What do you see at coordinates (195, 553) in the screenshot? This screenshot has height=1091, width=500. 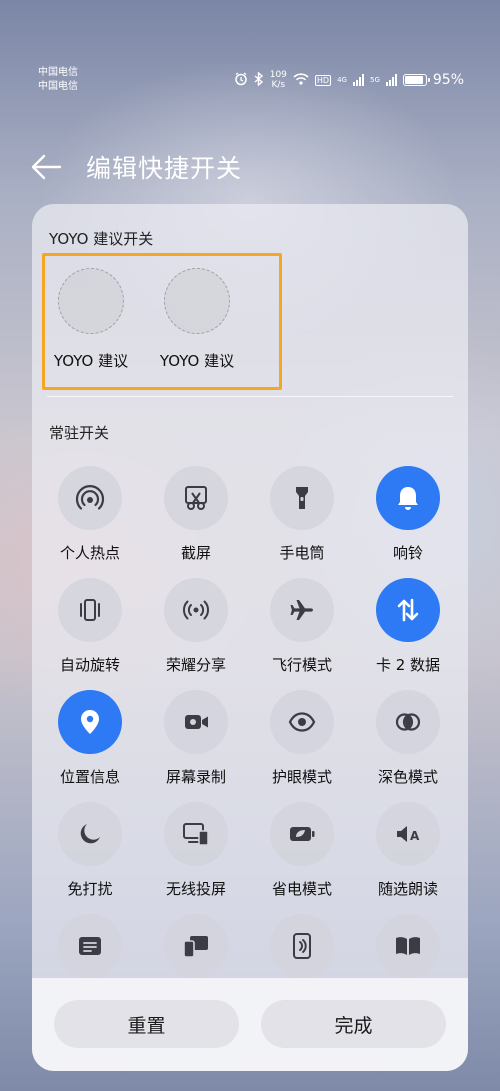 I see `switch-tile-label: 截屏` at bounding box center [195, 553].